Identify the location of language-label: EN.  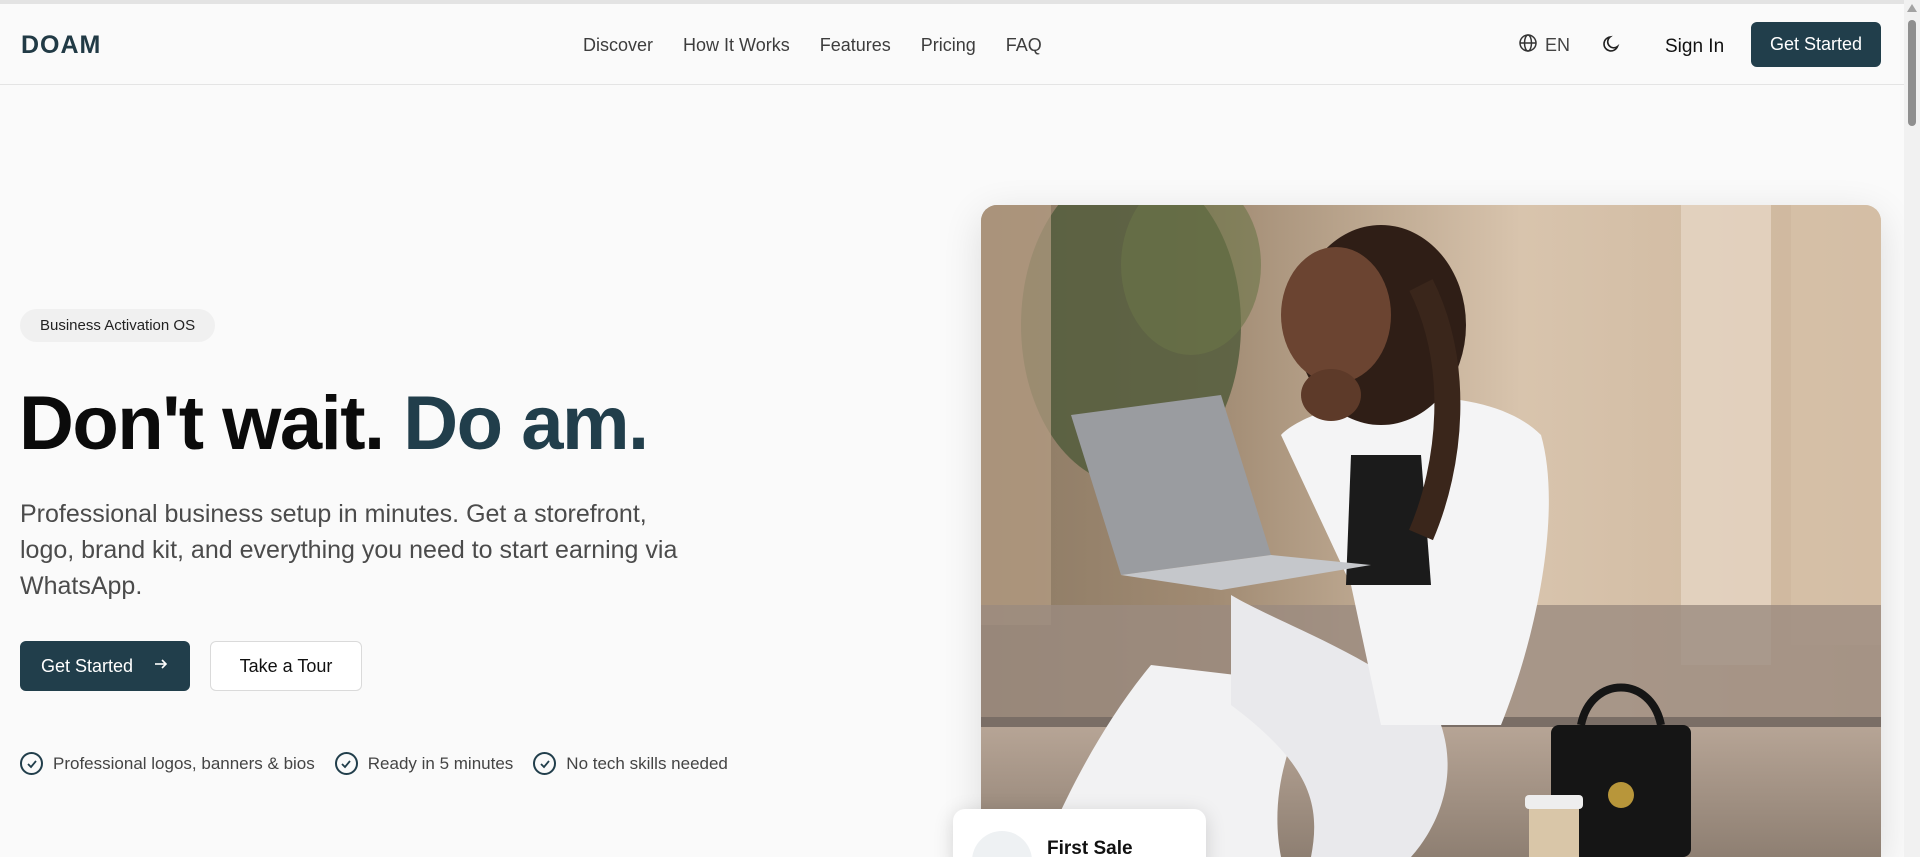
(1558, 45).